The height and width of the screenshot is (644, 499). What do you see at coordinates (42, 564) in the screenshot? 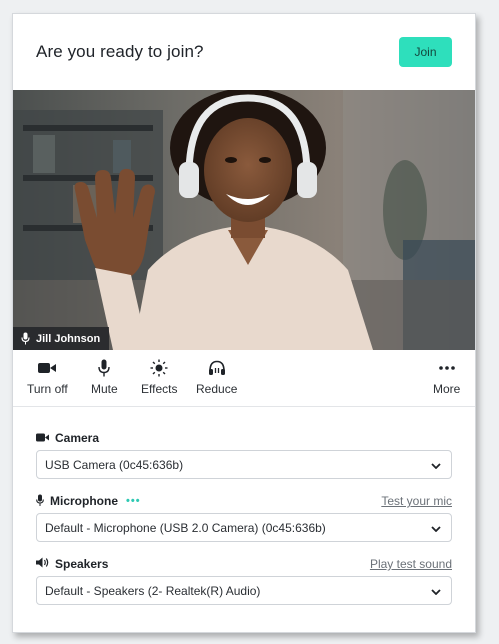
I see `speaker-icon` at bounding box center [42, 564].